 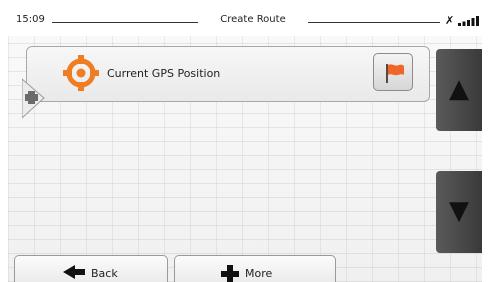 I want to click on flag-icon, so click(x=395, y=73).